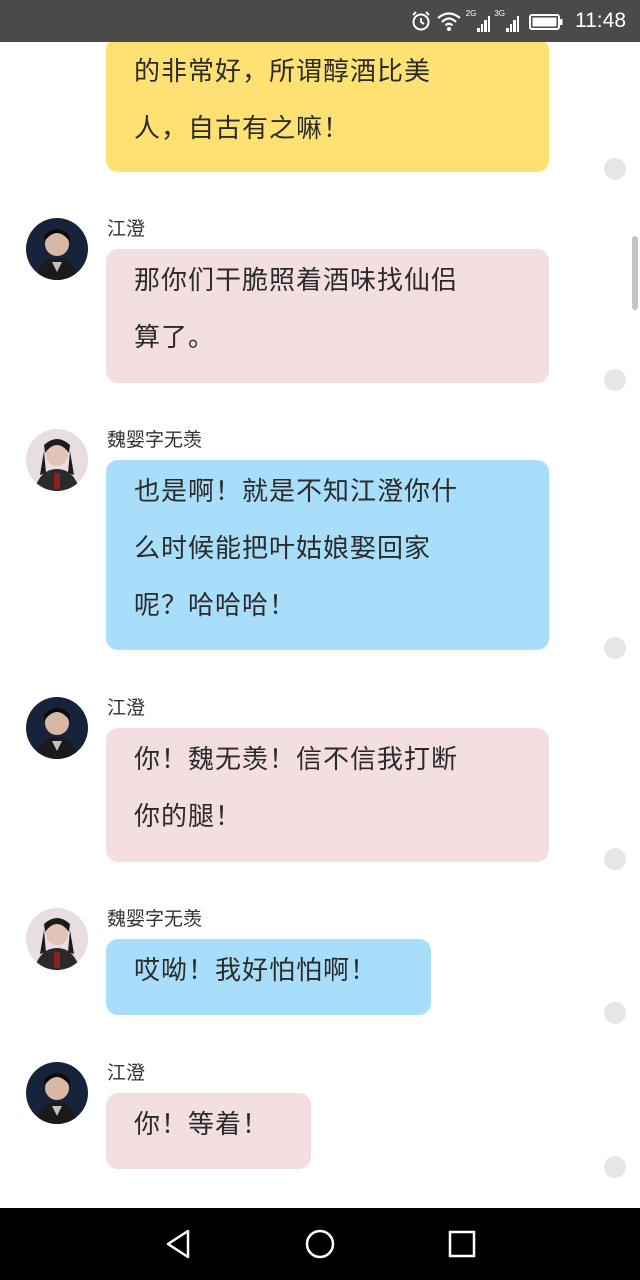 The image size is (640, 1280). Describe the element at coordinates (283, 72) in the screenshot. I see `message-line: 的非常好，所谓醇酒比美` at that location.